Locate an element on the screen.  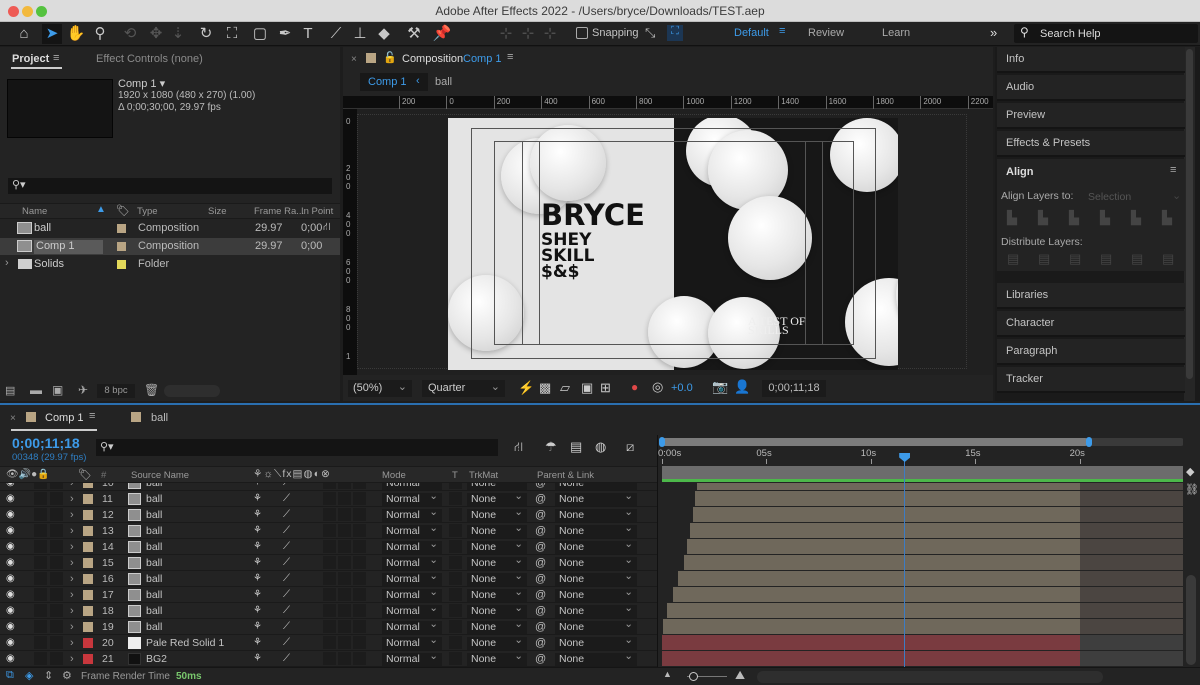
puppet-pin-icon: 📌 is located at coordinates (442, 34).